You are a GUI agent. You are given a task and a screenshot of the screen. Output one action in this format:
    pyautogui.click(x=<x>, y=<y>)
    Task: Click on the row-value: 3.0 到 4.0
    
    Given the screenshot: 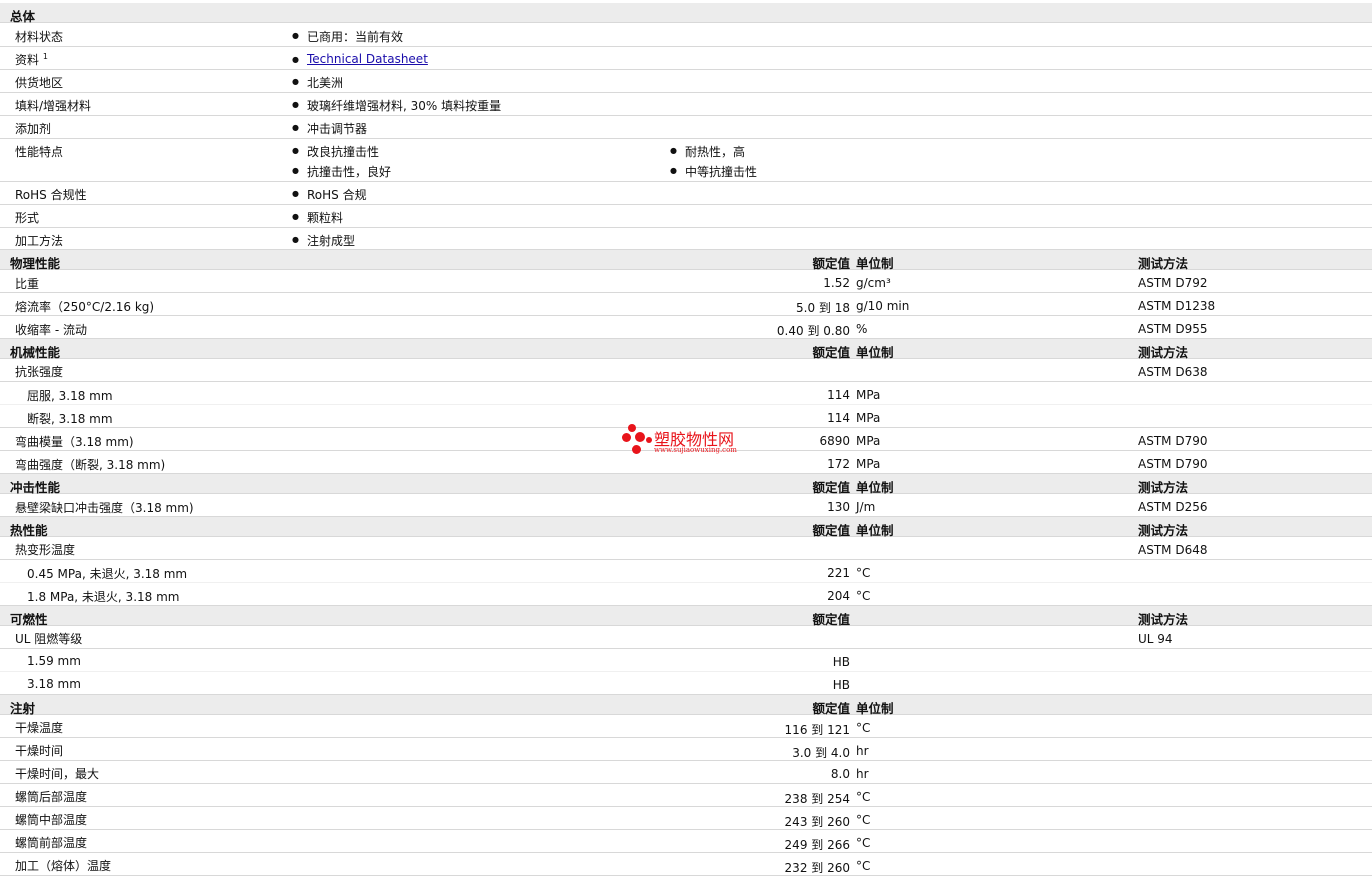 What is the action you would take?
    pyautogui.click(x=821, y=753)
    